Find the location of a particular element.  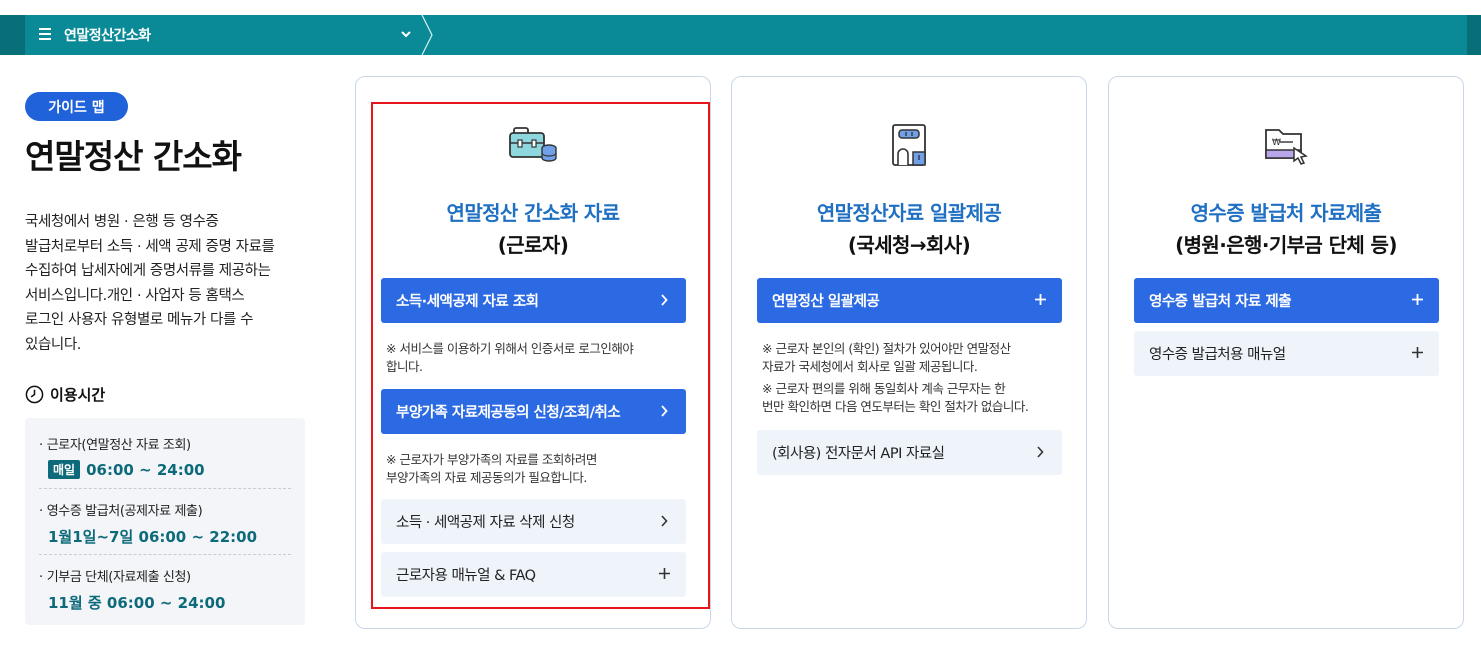

clock-icon is located at coordinates (34, 394).